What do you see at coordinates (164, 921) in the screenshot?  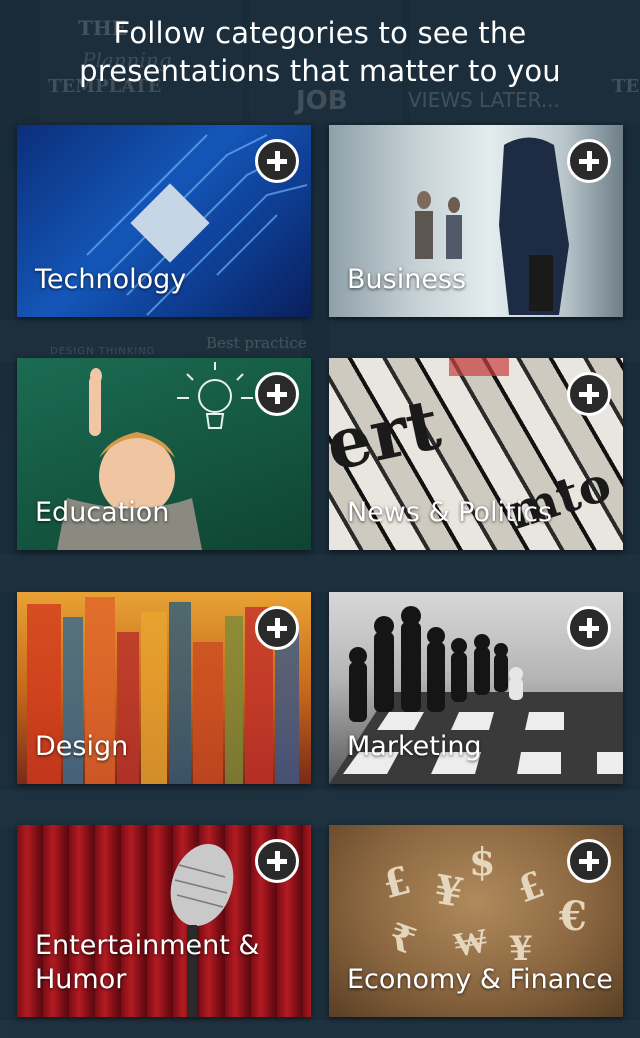 I see `category-tile-entertainment-humor: Entertainment & Humor` at bounding box center [164, 921].